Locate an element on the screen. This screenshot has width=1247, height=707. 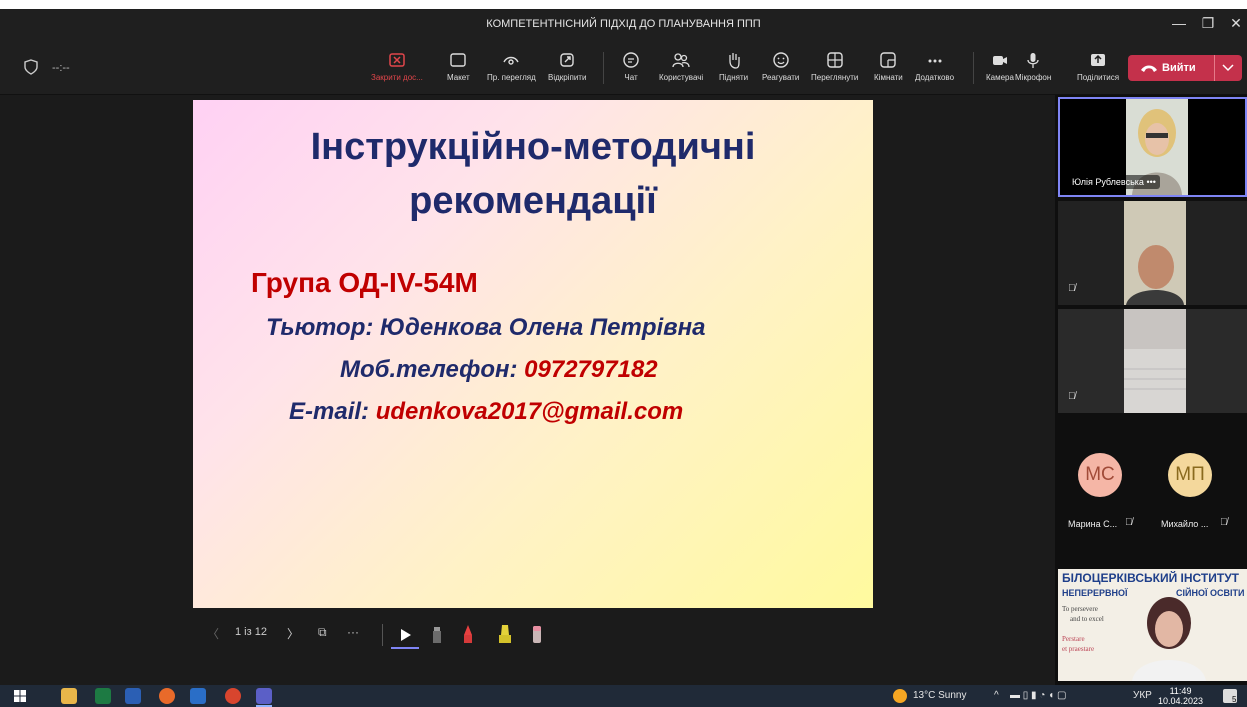
tray-chevron-icon: ^ is located at coordinates (996, 695).